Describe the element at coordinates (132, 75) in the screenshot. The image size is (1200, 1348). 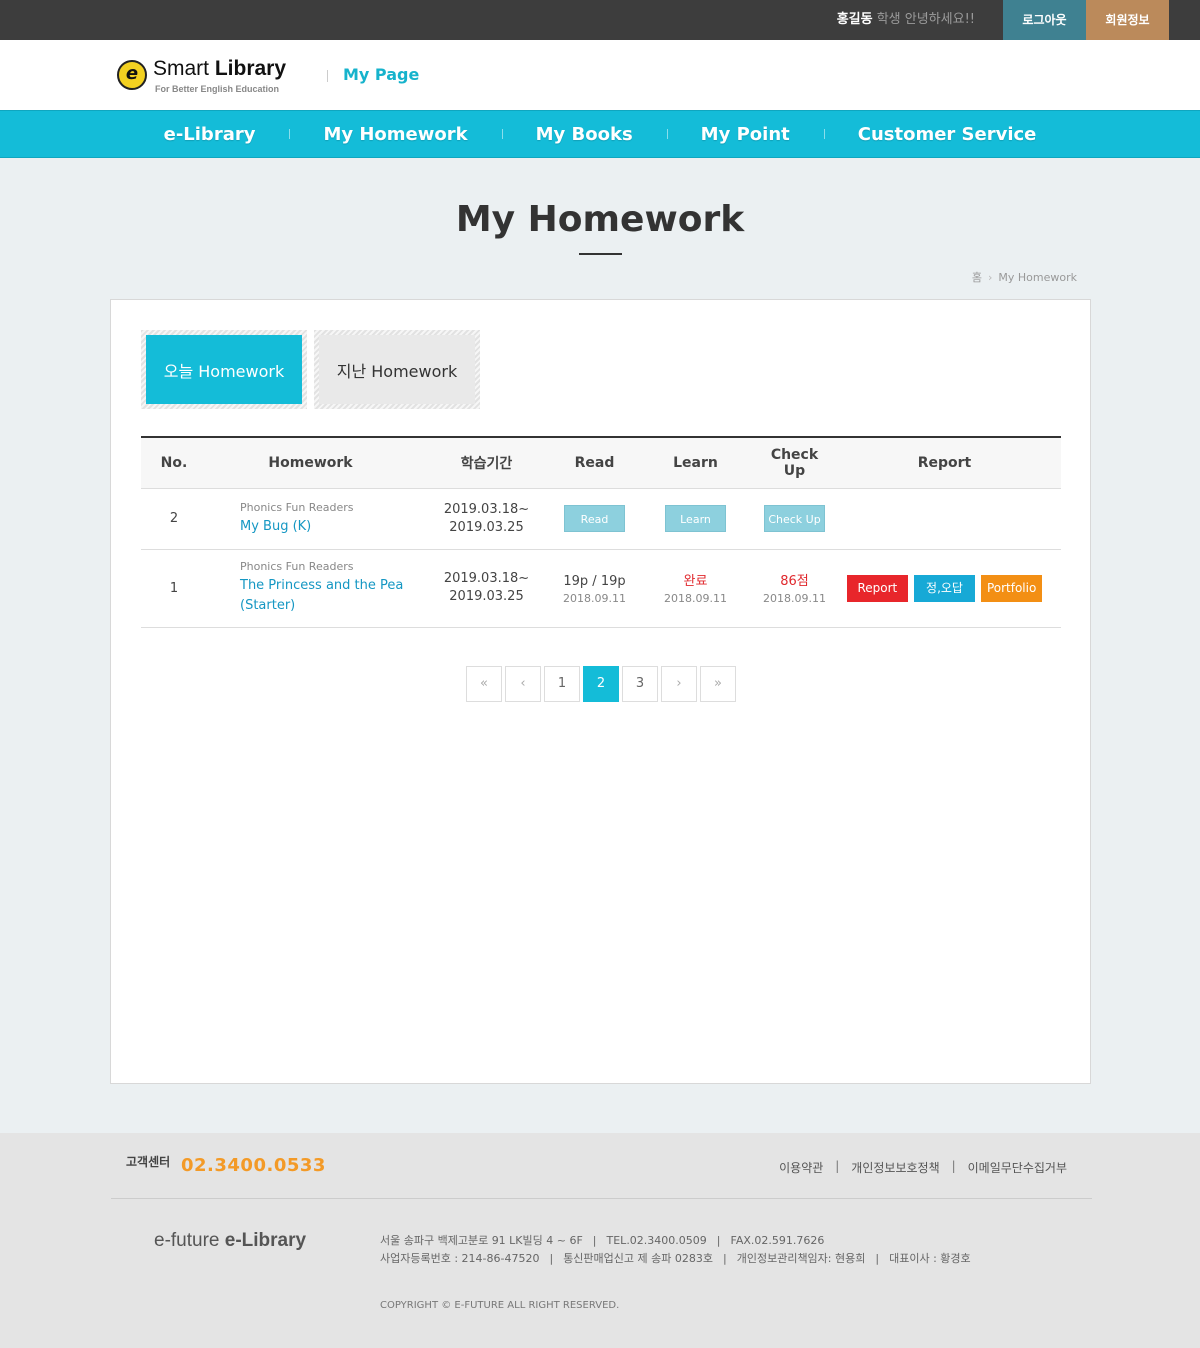
I see `logo-e-icon: e` at that location.